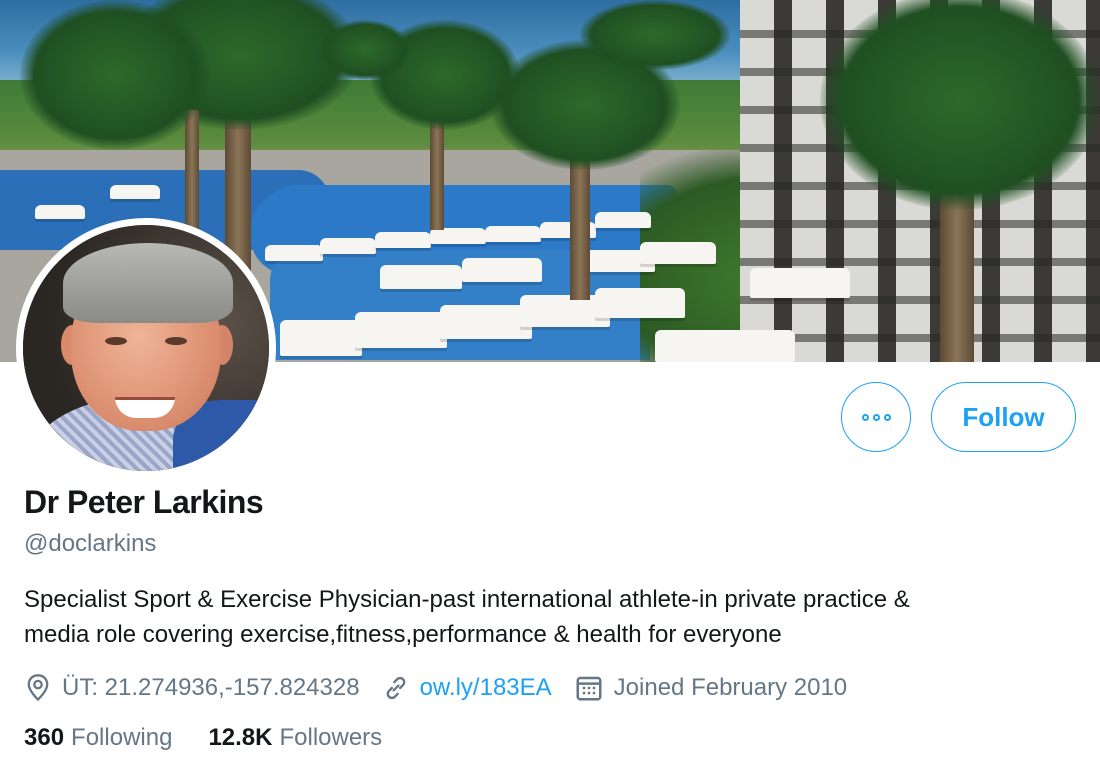 This screenshot has height=769, width=1100. I want to click on follow-button: Follow, so click(1003, 417).